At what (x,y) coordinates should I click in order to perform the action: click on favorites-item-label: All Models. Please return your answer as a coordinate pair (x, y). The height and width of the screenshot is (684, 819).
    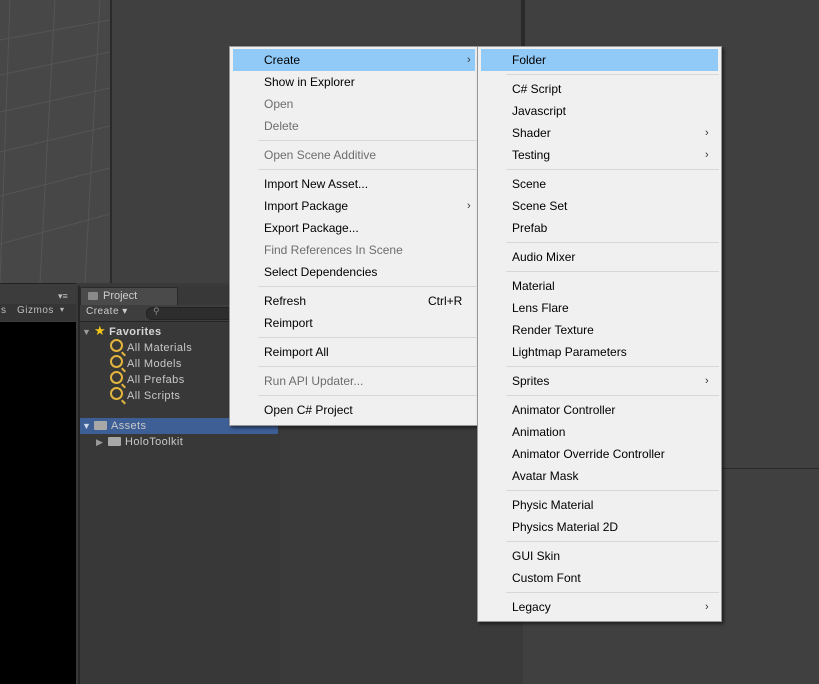
    Looking at the image, I should click on (154, 364).